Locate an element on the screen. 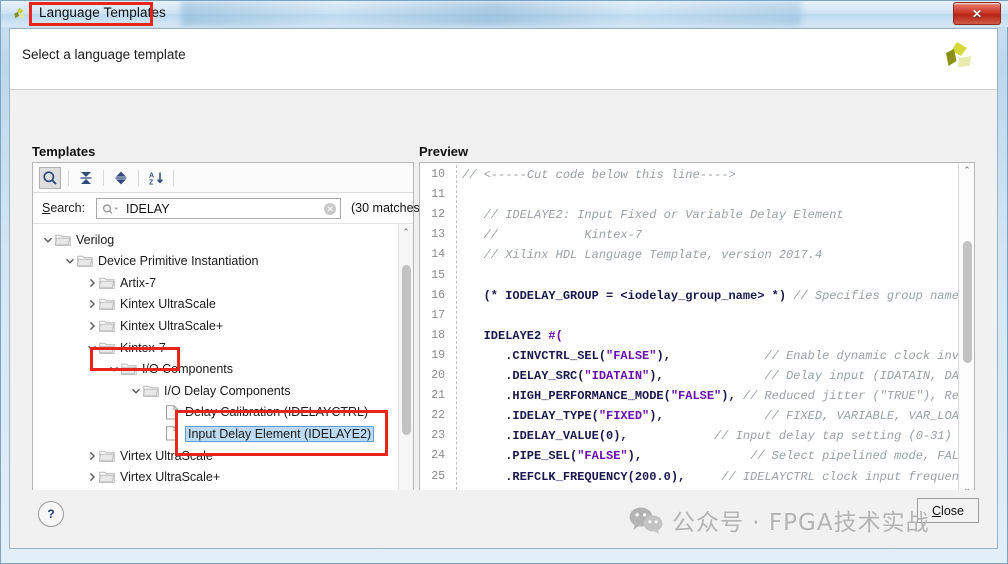 Image resolution: width=1008 pixels, height=564 pixels. line-number: 25 is located at coordinates (438, 476).